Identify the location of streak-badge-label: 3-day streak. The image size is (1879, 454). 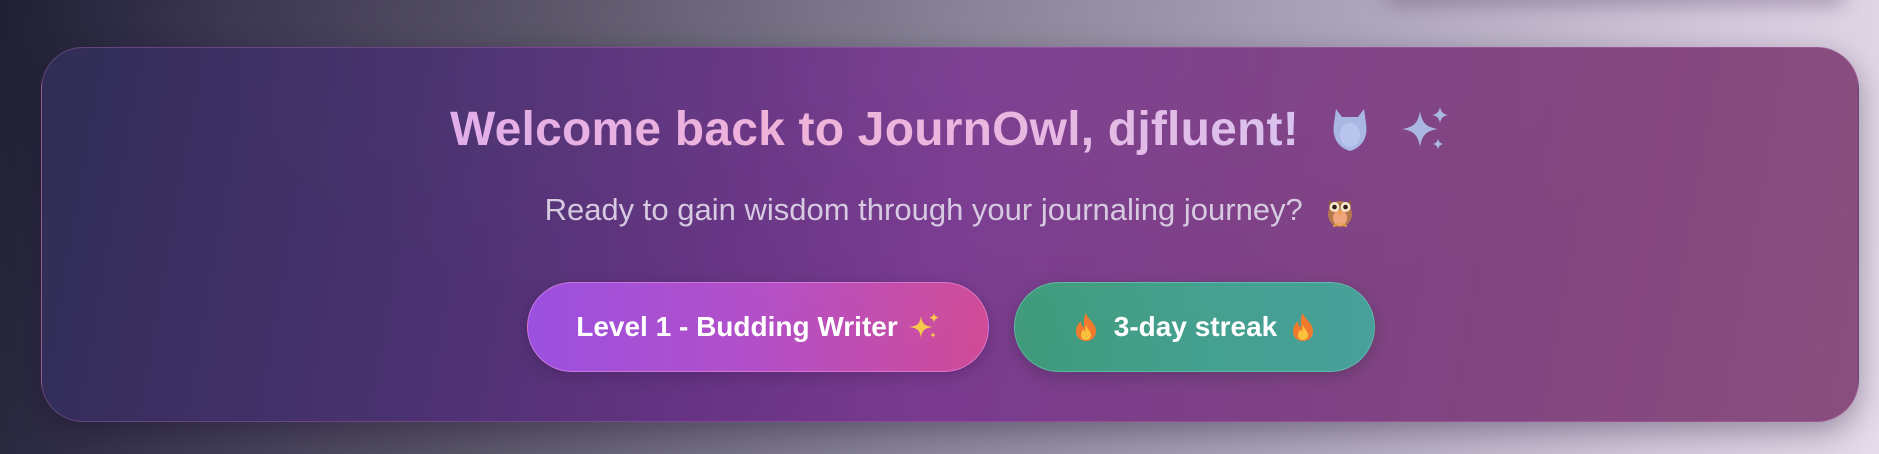
(1195, 326).